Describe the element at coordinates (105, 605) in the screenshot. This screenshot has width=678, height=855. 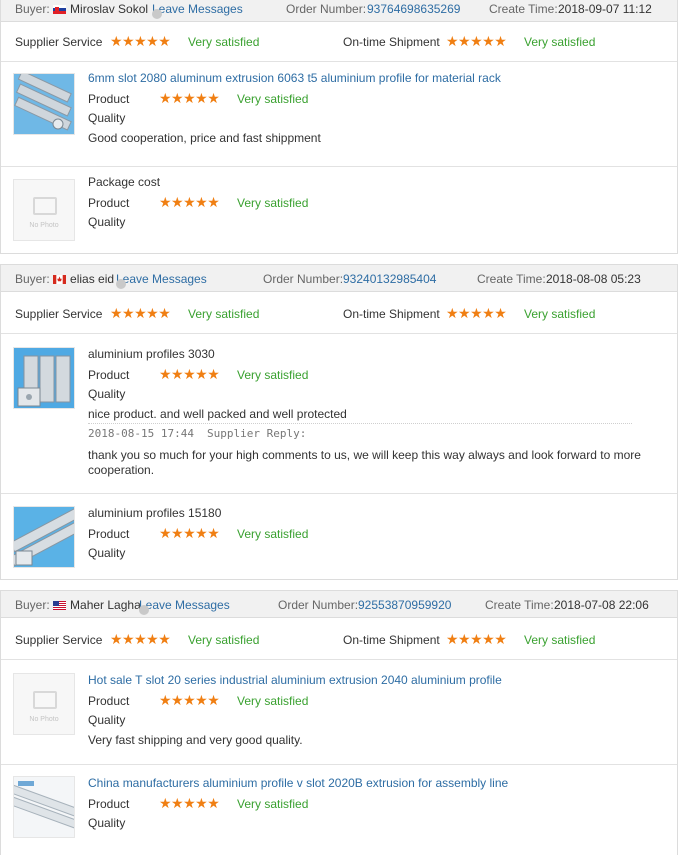
I see `buyer-name: Maher Lagha` at that location.